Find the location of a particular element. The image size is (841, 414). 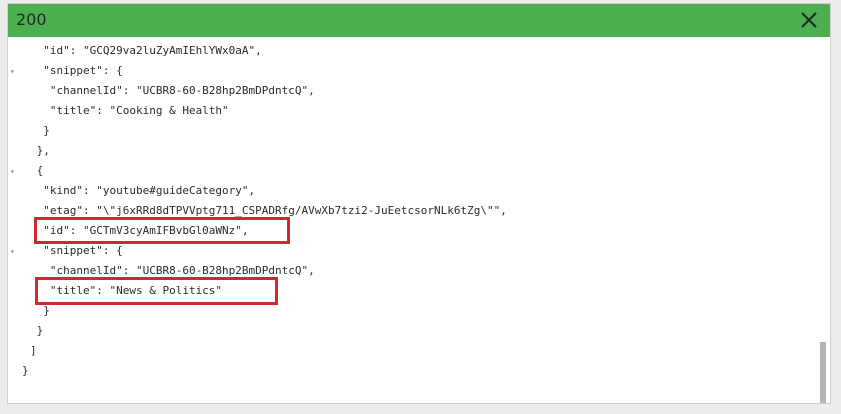

code-line: ] is located at coordinates (33, 350).